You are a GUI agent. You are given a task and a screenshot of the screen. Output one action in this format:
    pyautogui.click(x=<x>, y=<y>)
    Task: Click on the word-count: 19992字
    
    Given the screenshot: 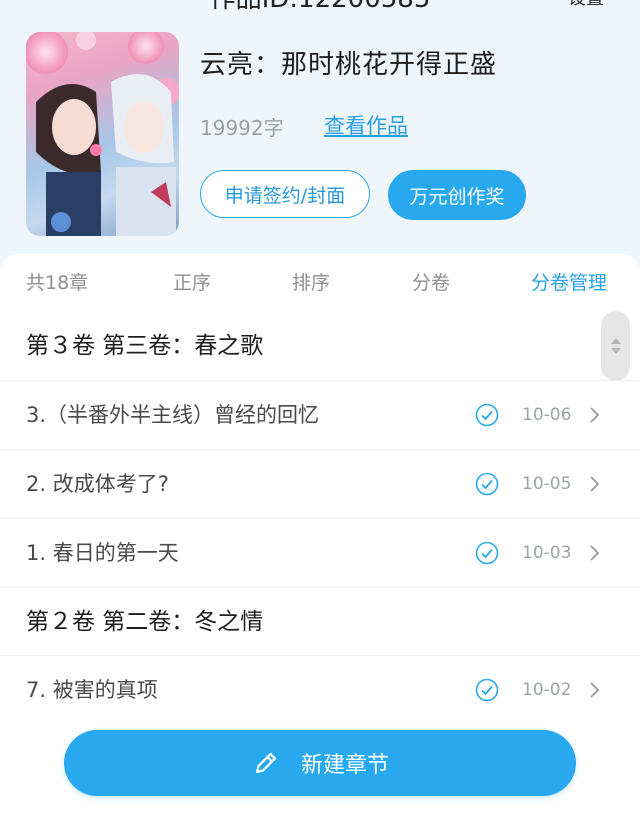 What is the action you would take?
    pyautogui.click(x=242, y=128)
    